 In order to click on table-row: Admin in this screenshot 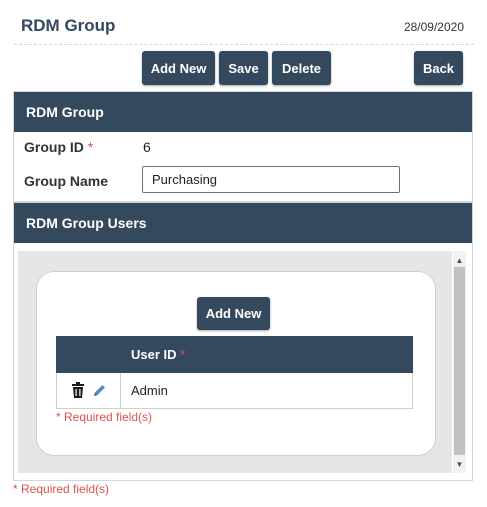, I will do `click(234, 391)`.